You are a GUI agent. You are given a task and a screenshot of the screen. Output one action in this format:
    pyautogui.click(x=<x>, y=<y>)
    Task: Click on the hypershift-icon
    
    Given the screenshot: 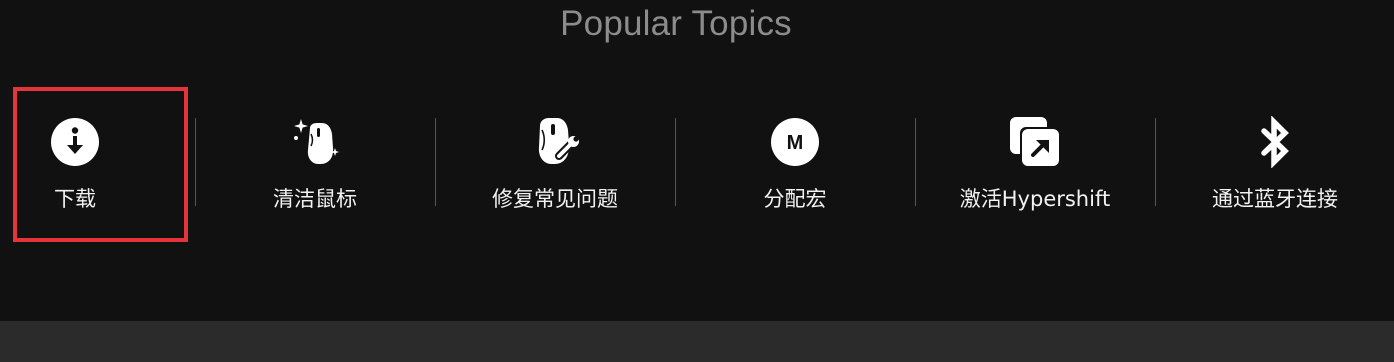 What is the action you would take?
    pyautogui.click(x=1035, y=142)
    